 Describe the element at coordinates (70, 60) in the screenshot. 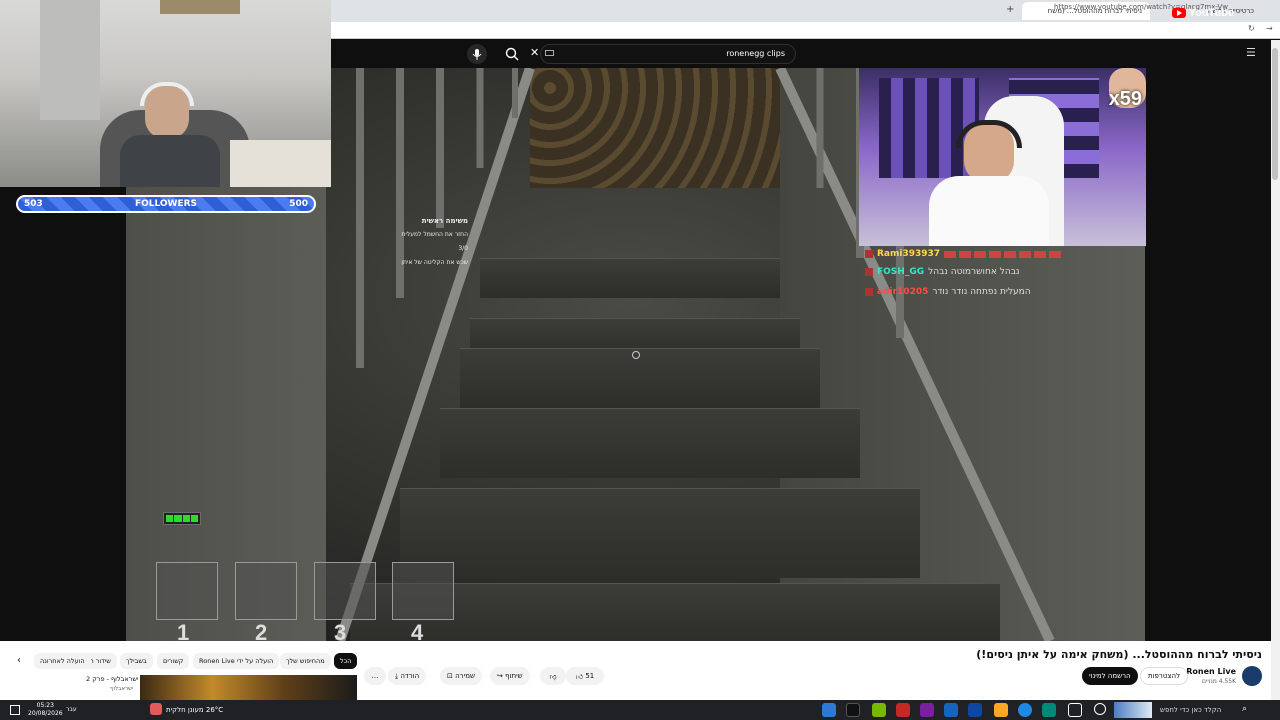

I see `window-curtain` at that location.